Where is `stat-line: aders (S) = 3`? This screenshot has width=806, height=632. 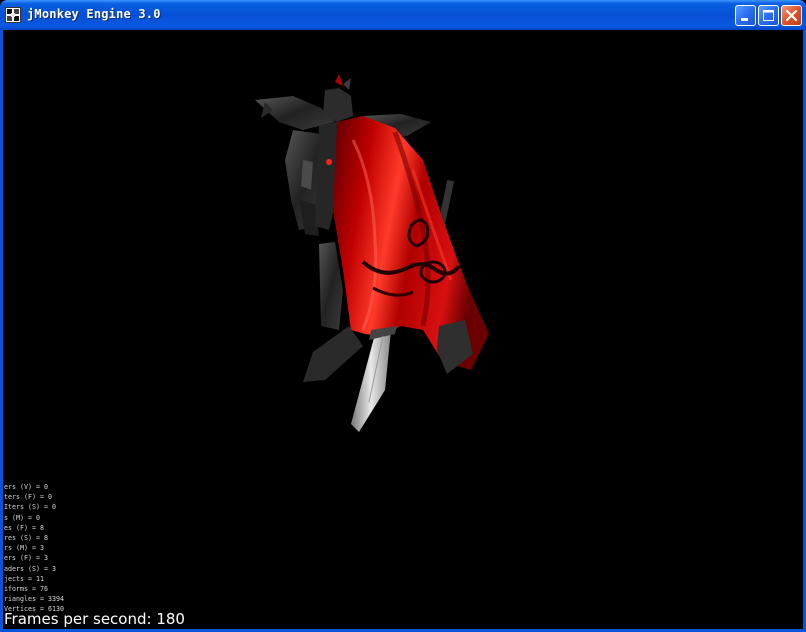 stat-line: aders (S) = 3 is located at coordinates (30, 568).